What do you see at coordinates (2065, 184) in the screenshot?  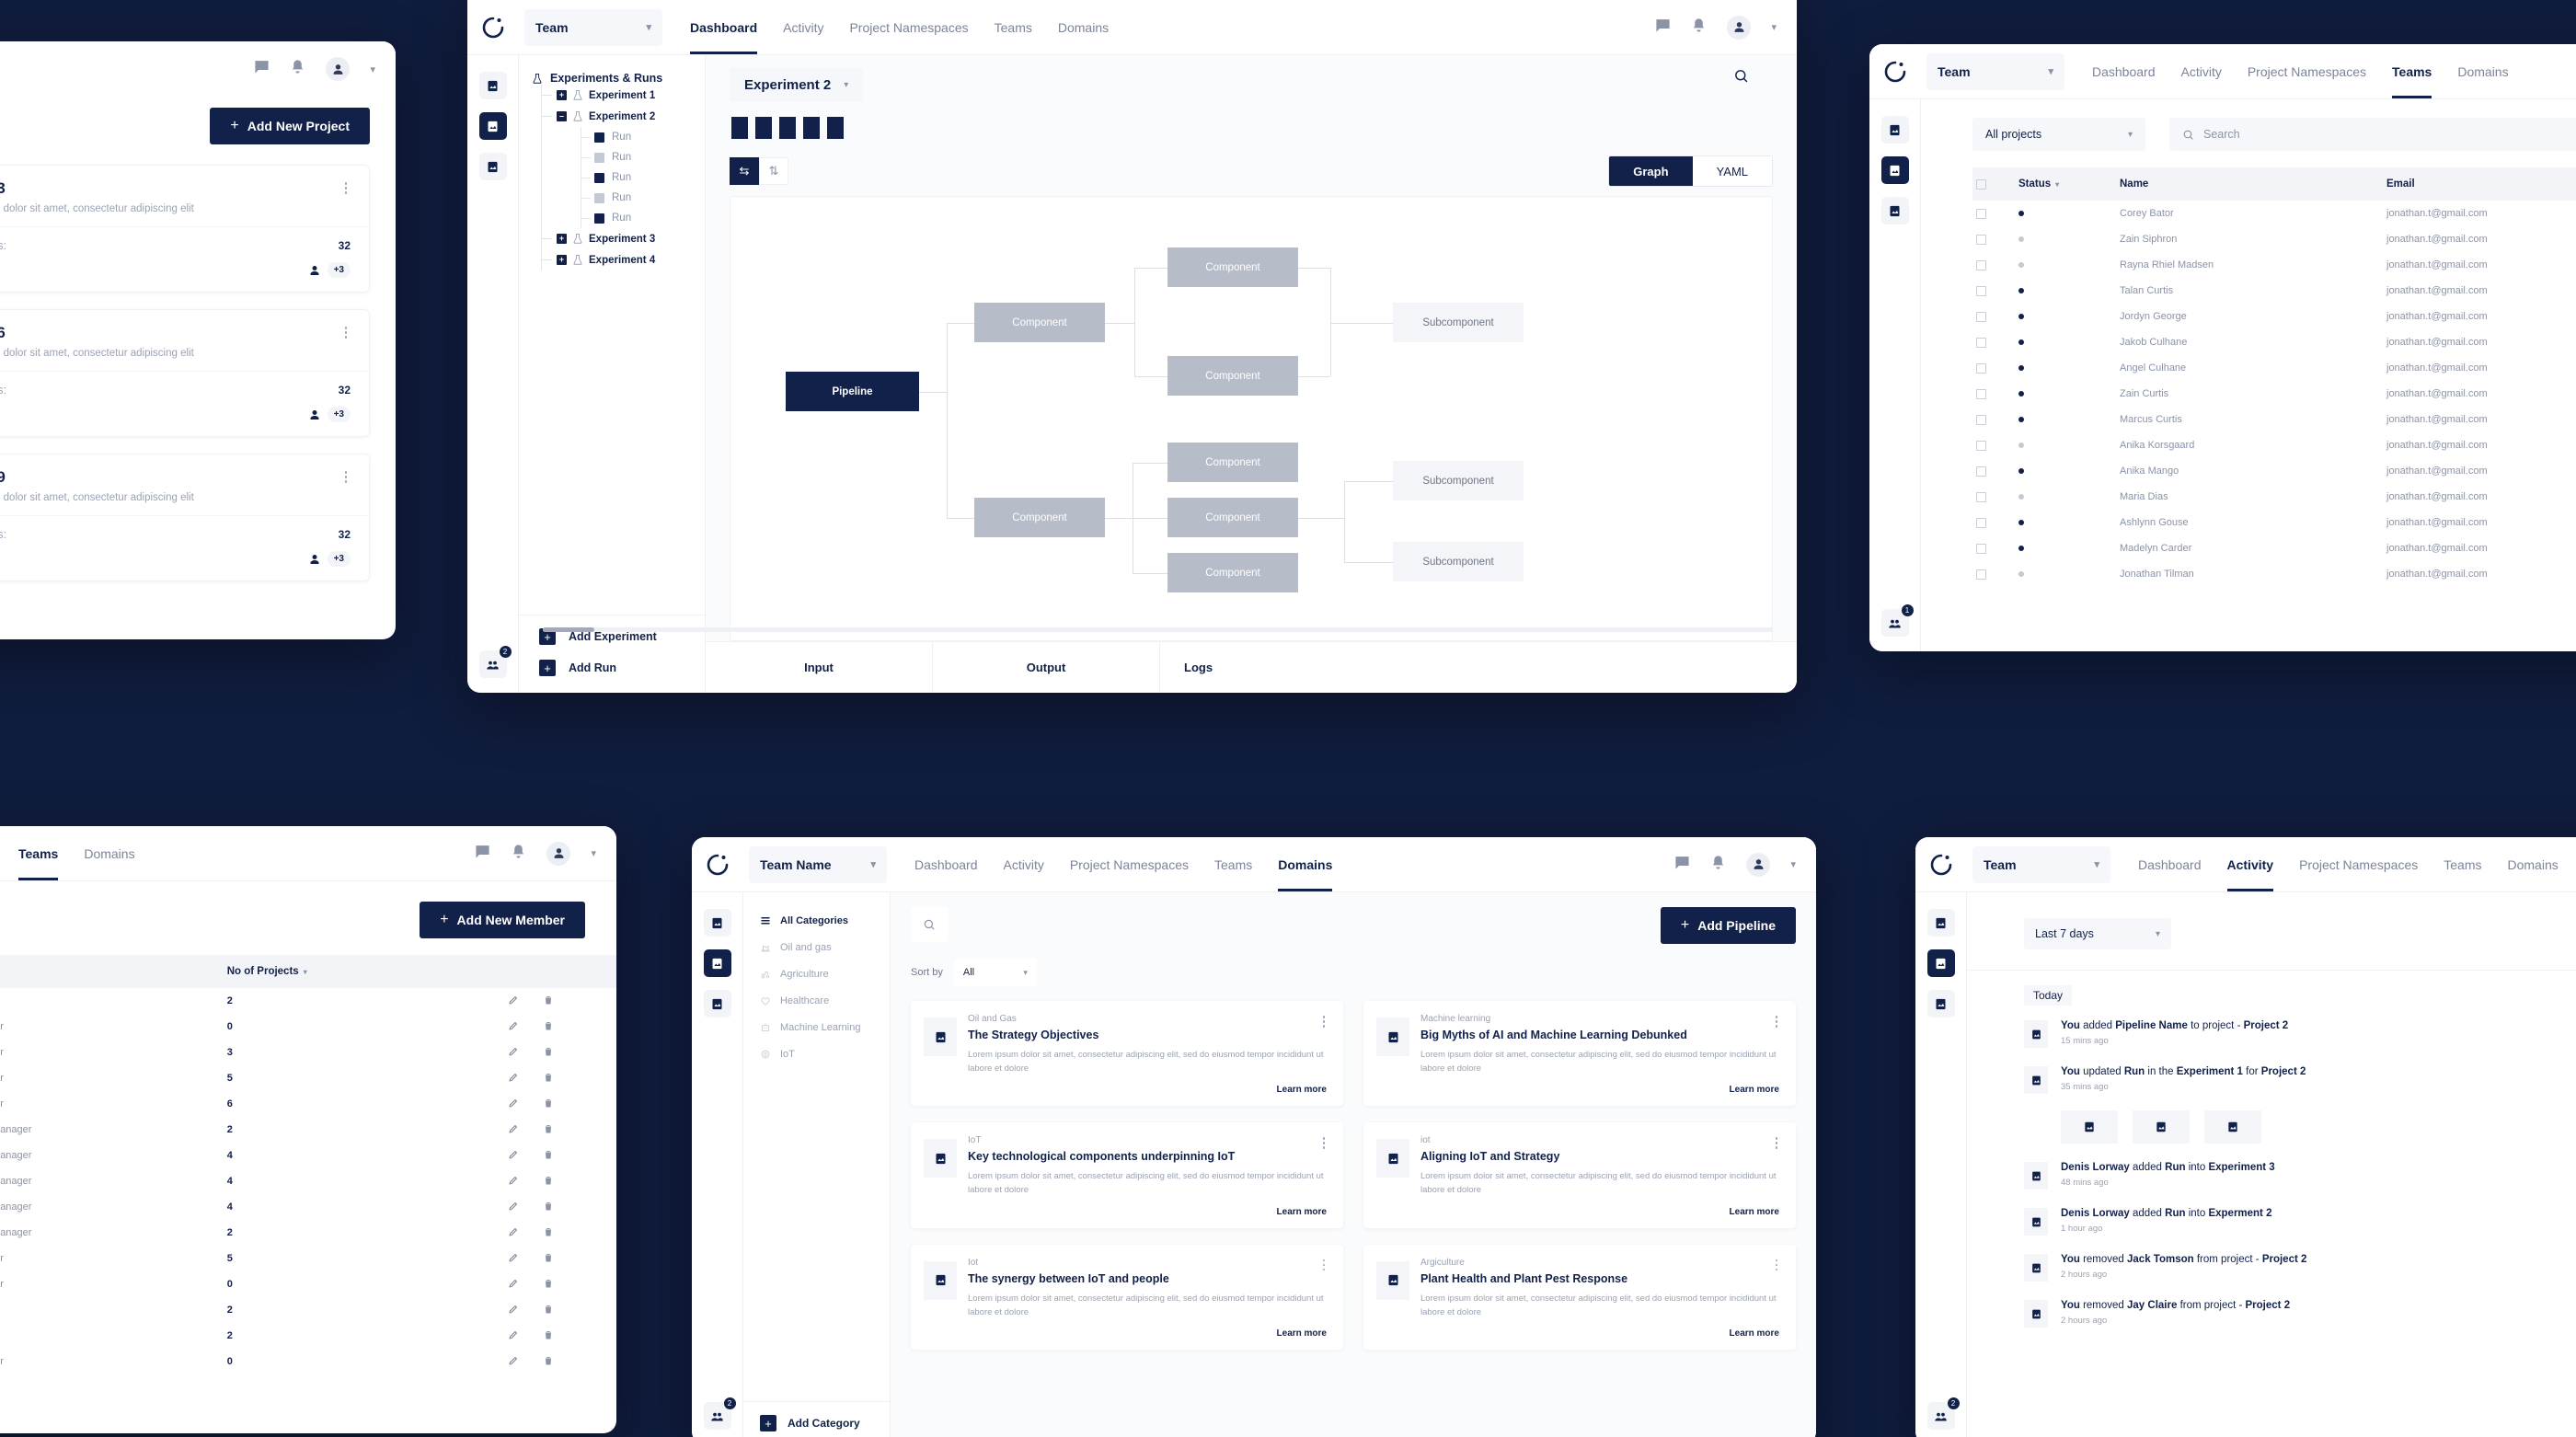 I see `col-status: Status ▾` at bounding box center [2065, 184].